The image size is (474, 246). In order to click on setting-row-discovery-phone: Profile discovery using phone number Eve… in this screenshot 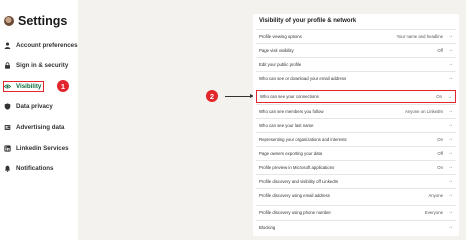, I will do `click(356, 211)`.